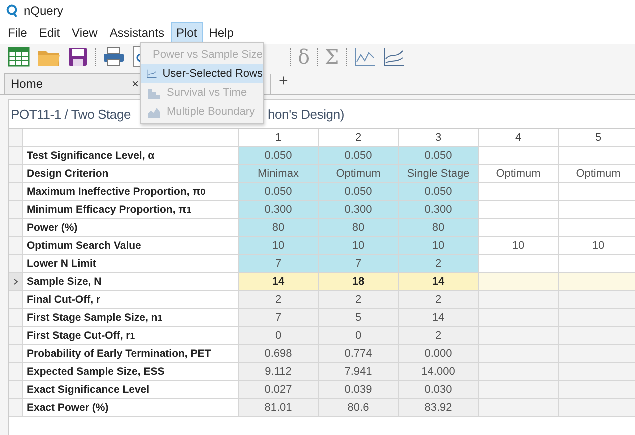  Describe the element at coordinates (279, 354) in the screenshot. I see `table-cell: 0.698` at that location.